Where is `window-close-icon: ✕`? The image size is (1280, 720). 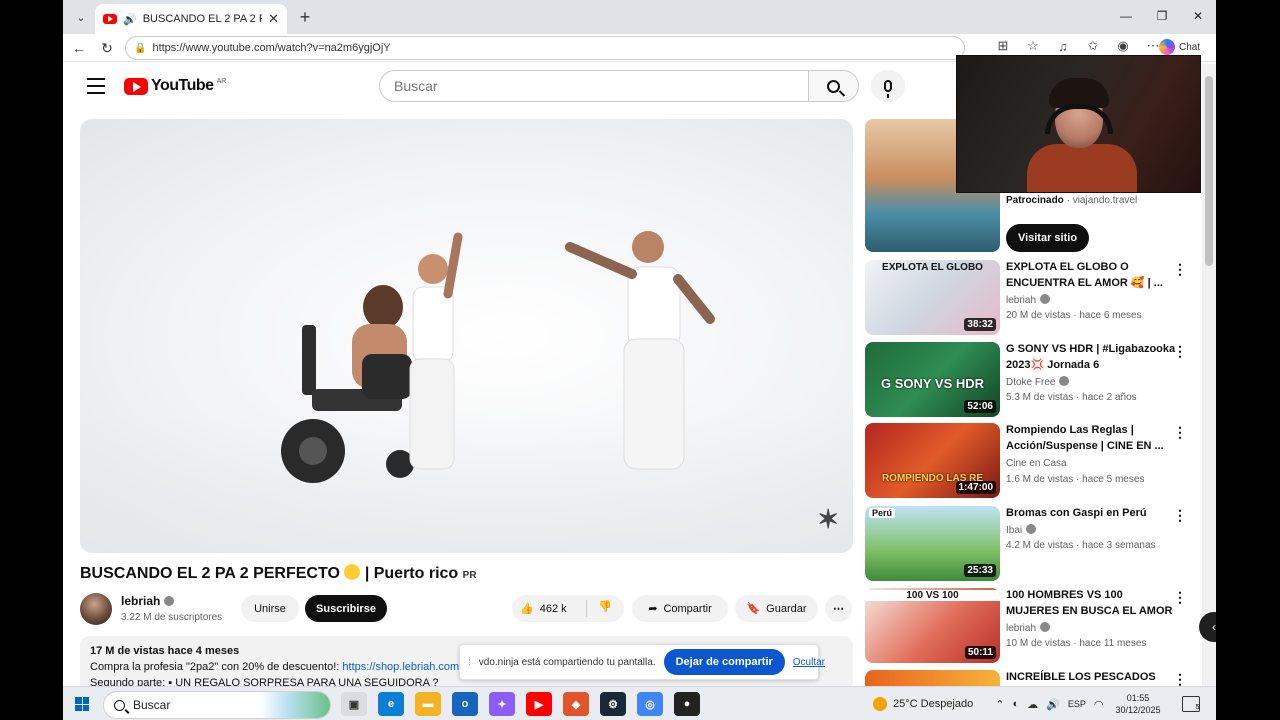
window-close-icon: ✕ is located at coordinates (1198, 16).